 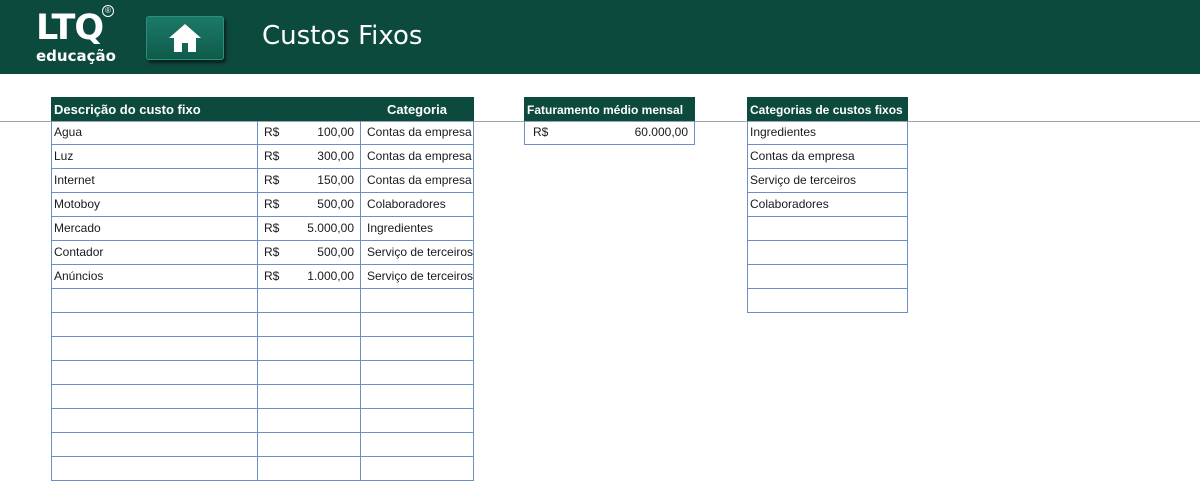 I want to click on logo-subtext: educação, so click(x=76, y=56).